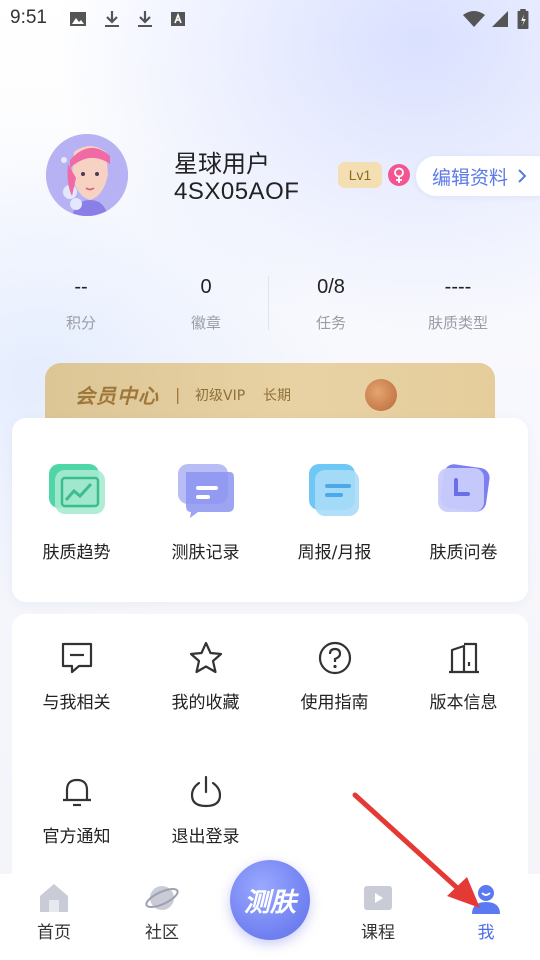  What do you see at coordinates (522, 176) in the screenshot?
I see `chevron-right-icon` at bounding box center [522, 176].